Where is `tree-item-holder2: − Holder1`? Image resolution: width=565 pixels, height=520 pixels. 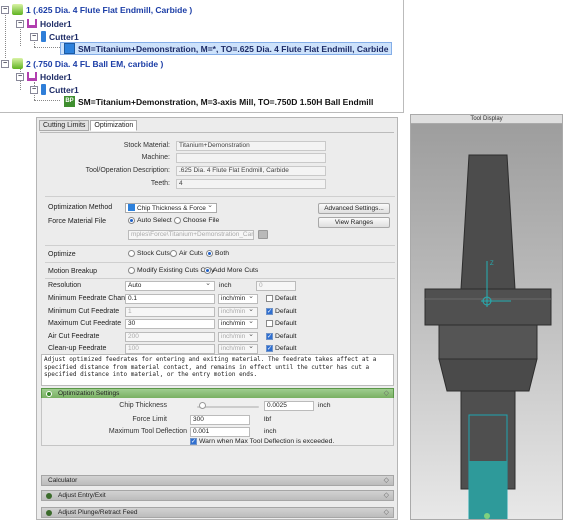
tree-item-holder2: − Holder1 is located at coordinates (44, 76).